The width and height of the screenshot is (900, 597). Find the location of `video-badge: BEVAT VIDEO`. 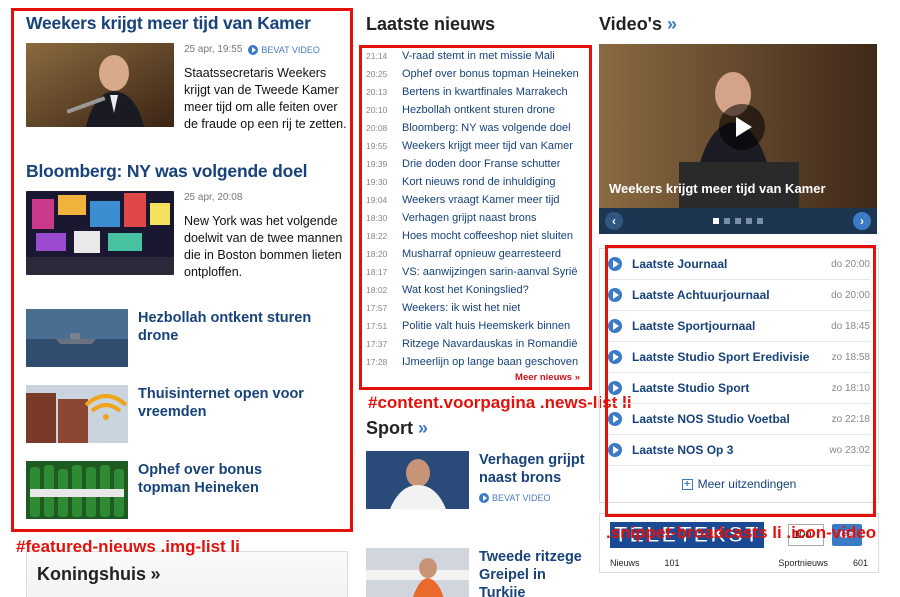

video-badge: BEVAT VIDEO is located at coordinates (515, 498).